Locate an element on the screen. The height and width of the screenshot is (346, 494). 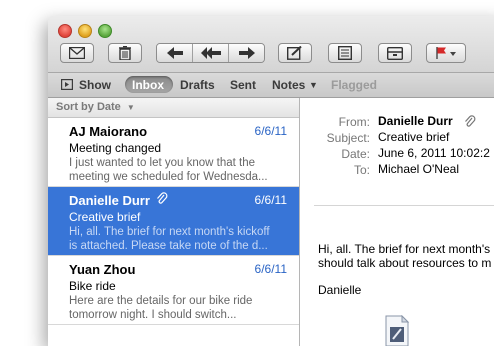
message-sender: Danielle Durr is located at coordinates (109, 200).